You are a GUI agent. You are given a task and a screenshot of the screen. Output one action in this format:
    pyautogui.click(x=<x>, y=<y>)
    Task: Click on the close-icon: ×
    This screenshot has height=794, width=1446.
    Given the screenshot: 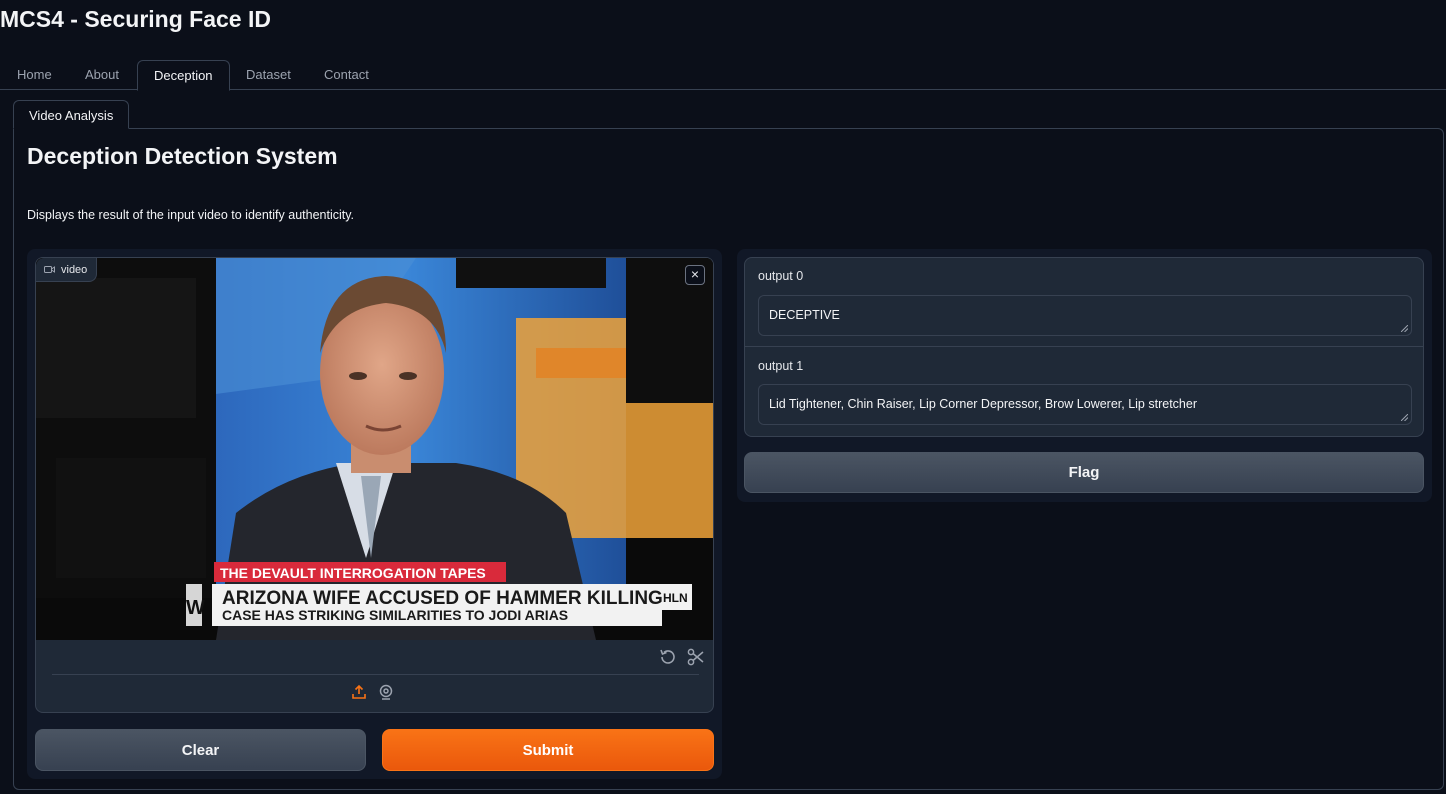 What is the action you would take?
    pyautogui.click(x=695, y=275)
    